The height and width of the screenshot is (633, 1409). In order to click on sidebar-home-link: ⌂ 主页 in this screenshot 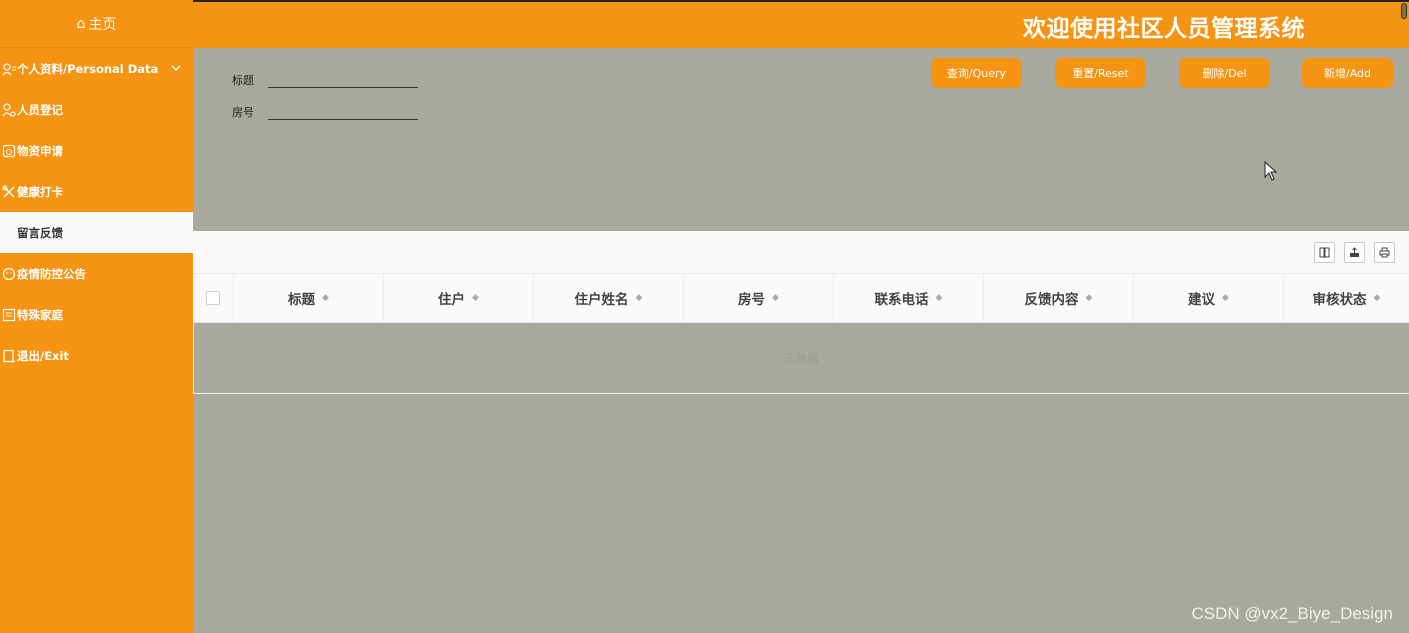, I will do `click(96, 24)`.